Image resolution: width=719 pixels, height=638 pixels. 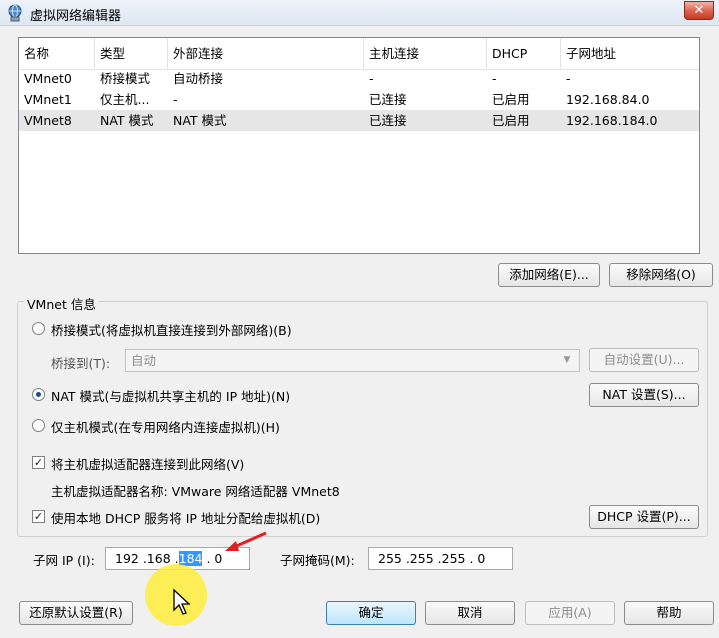 What do you see at coordinates (127, 120) in the screenshot?
I see `cell-type: NAT 模式` at bounding box center [127, 120].